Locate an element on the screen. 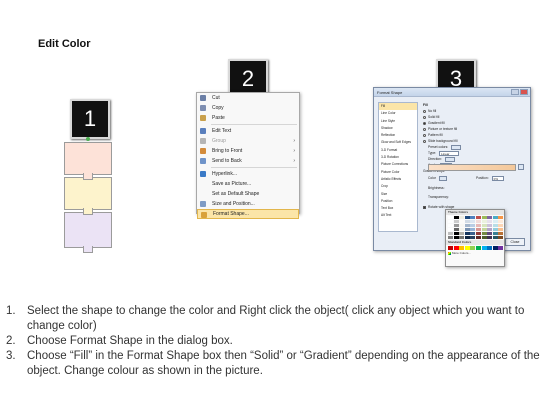  dialog-nav-item: Line Color is located at coordinates (398, 113).